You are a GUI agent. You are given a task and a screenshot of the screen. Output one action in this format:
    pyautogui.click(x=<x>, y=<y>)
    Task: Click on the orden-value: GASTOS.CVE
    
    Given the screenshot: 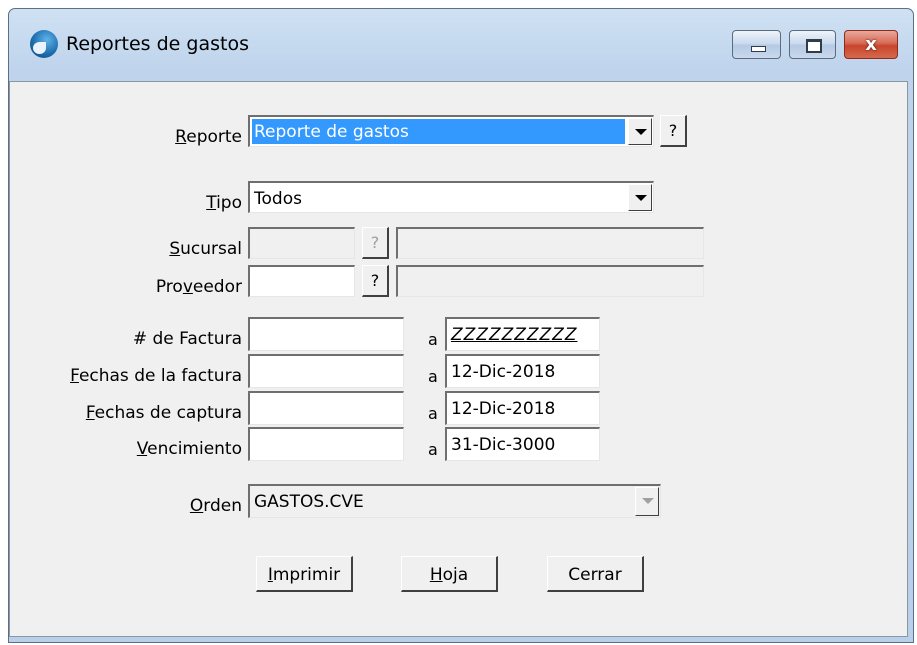 What is the action you would take?
    pyautogui.click(x=309, y=502)
    